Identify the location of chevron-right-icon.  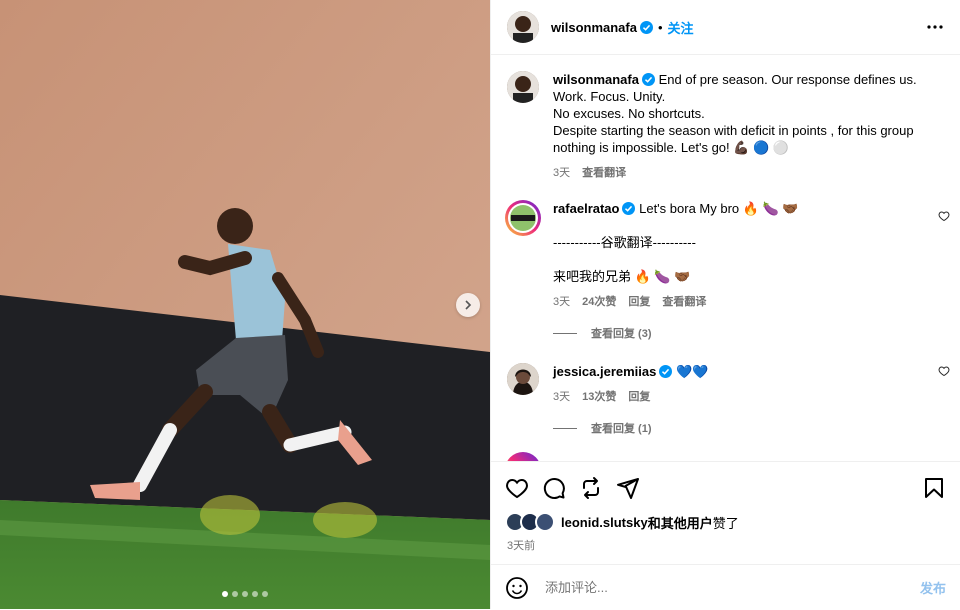
(468, 305).